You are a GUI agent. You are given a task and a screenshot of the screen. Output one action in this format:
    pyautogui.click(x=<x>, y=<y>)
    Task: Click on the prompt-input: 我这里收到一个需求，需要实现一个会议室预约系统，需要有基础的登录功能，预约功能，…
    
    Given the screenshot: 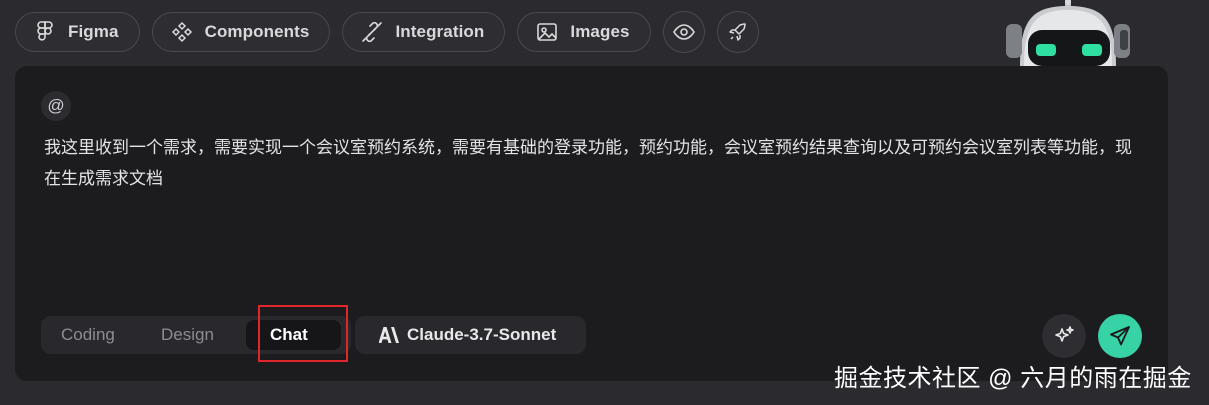 What is the action you would take?
    pyautogui.click(x=594, y=163)
    